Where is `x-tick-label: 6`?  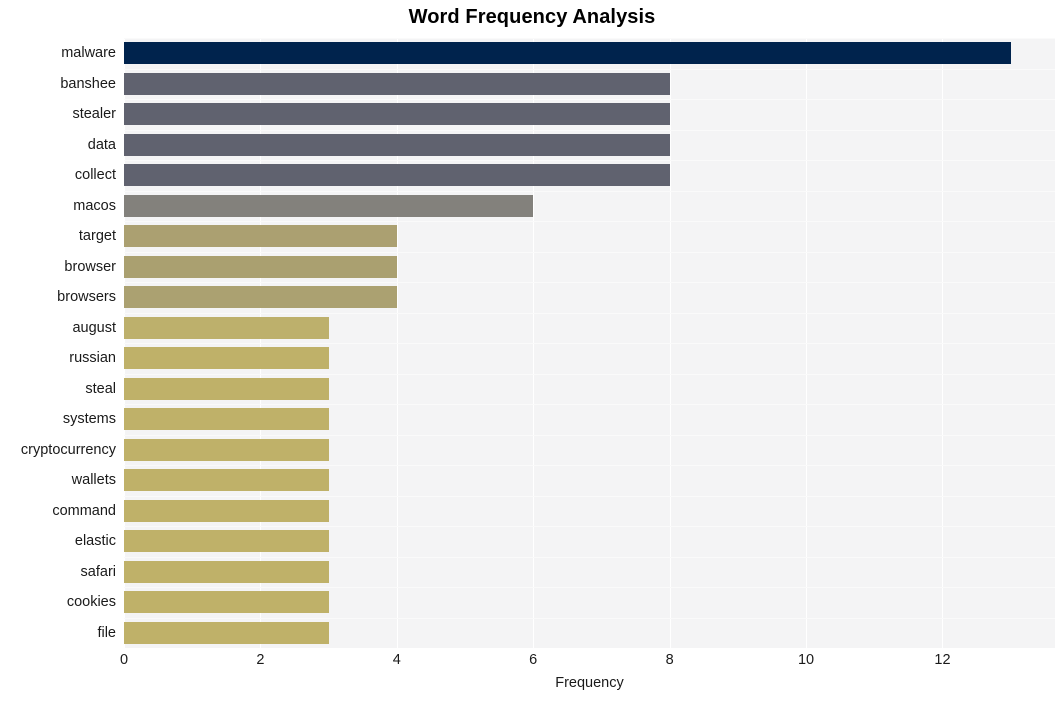
x-tick-label: 6 is located at coordinates (533, 660).